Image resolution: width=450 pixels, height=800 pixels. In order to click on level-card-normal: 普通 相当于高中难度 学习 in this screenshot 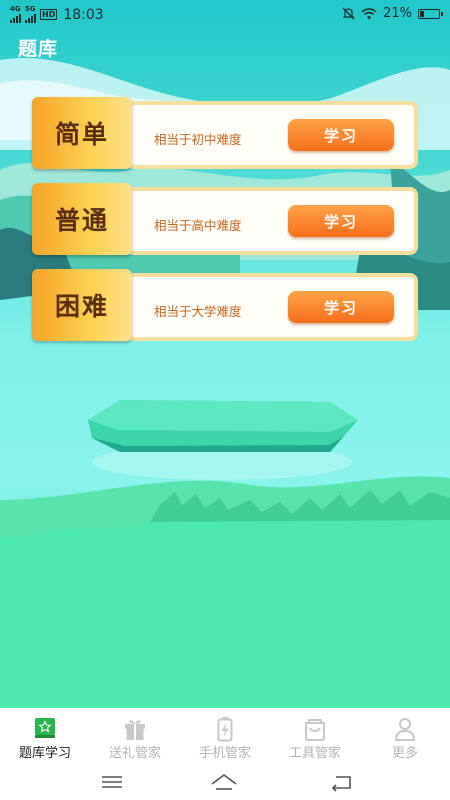, I will do `click(225, 219)`.